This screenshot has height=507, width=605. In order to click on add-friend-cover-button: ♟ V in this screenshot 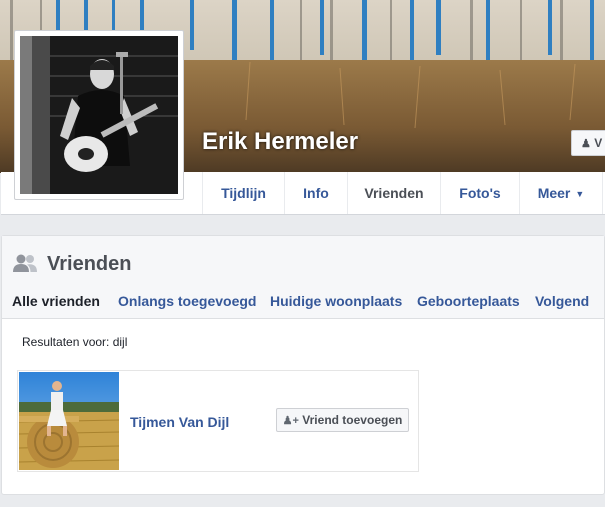, I will do `click(588, 143)`.